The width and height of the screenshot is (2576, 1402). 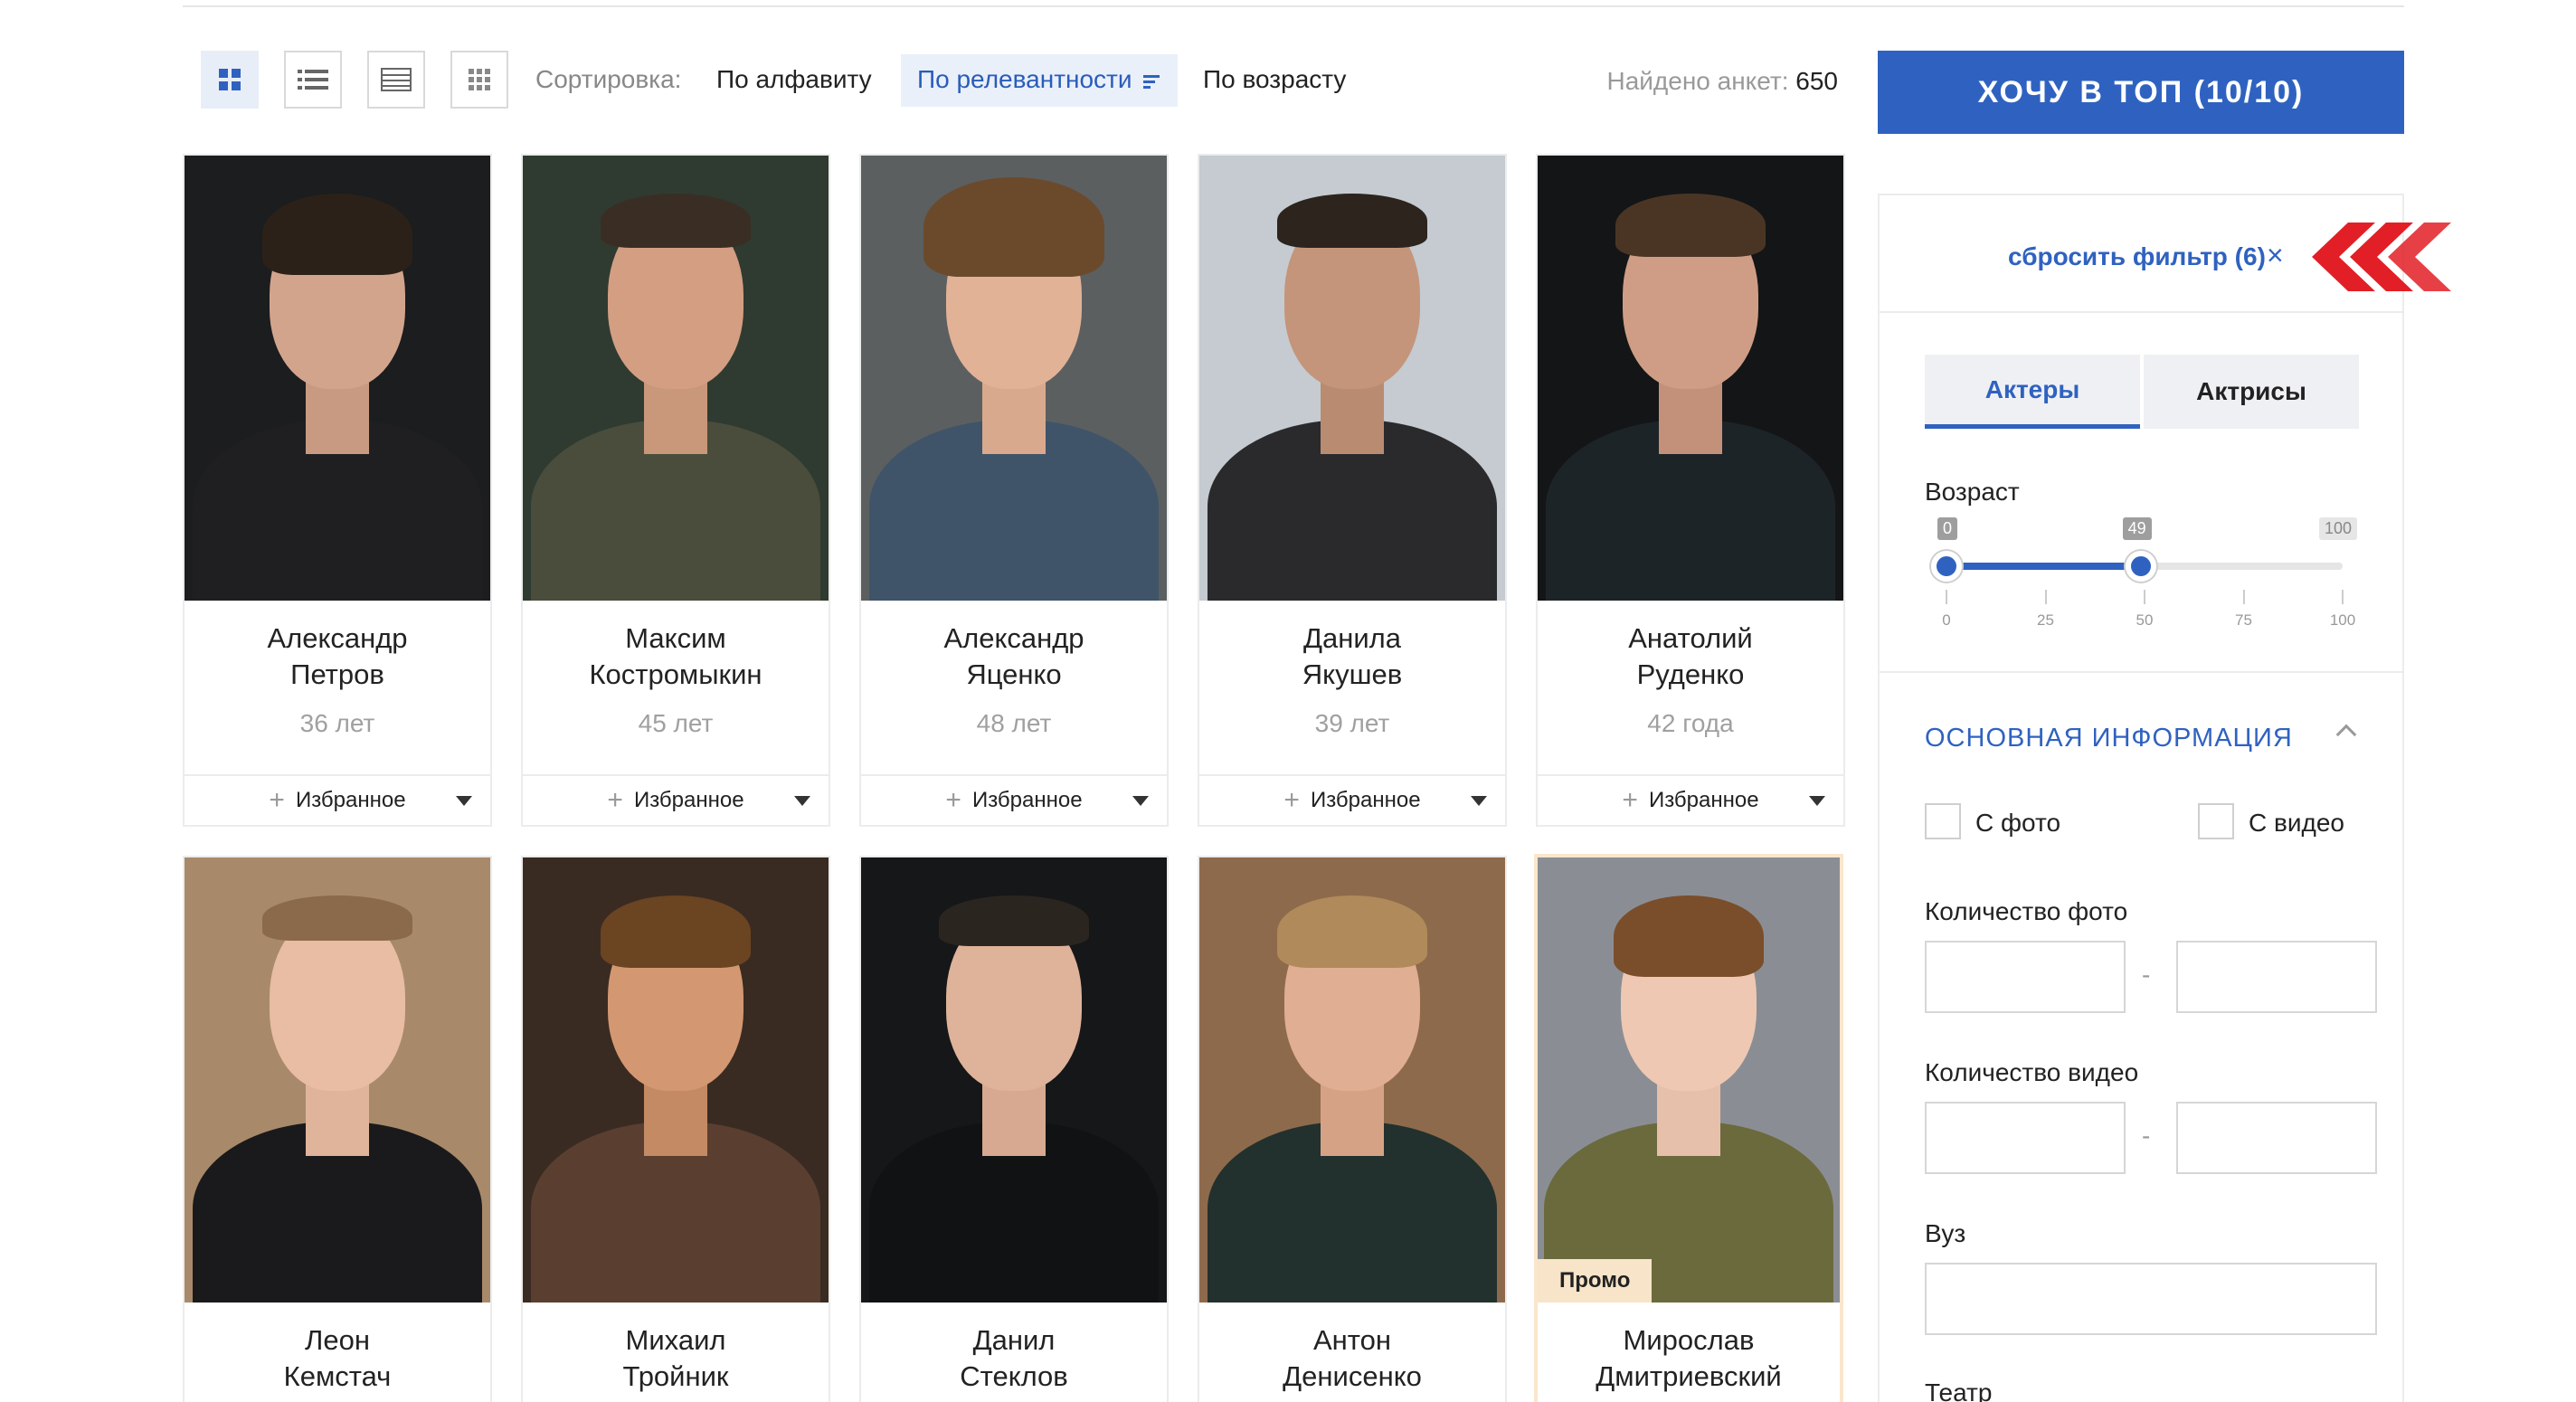 I want to click on list-view-button, so click(x=313, y=80).